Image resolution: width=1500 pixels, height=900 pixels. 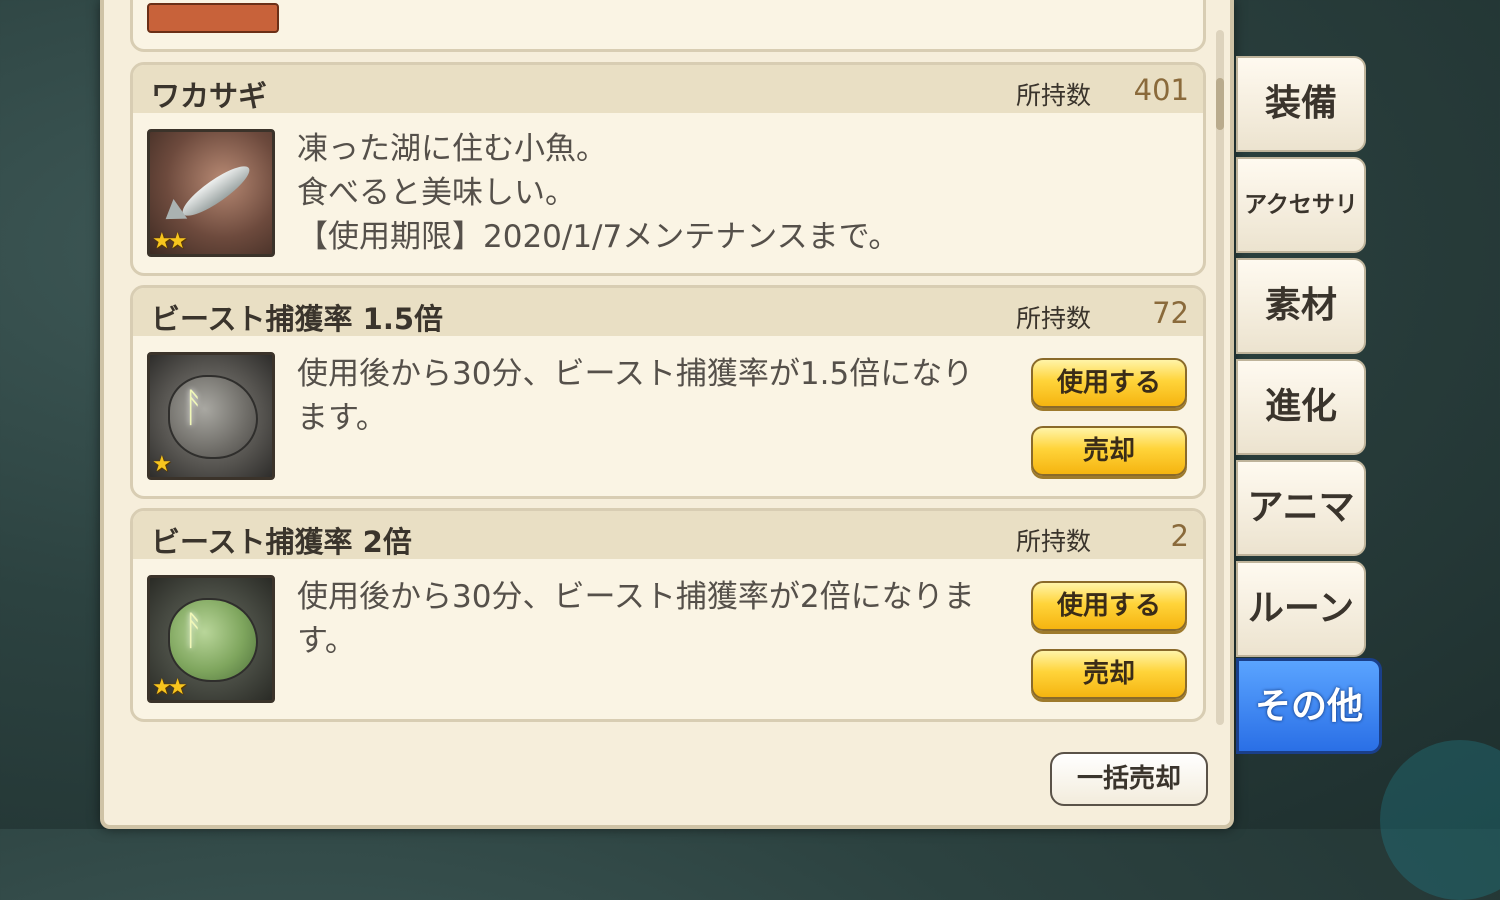 What do you see at coordinates (452, 149) in the screenshot?
I see `description-line: 凍った湖に住む小魚。` at bounding box center [452, 149].